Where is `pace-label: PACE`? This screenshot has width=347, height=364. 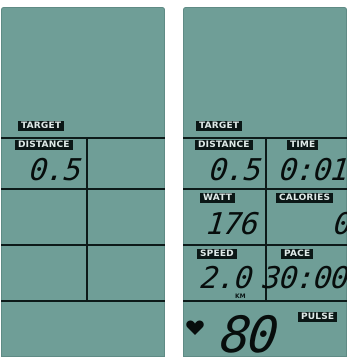
pace-label: PACE is located at coordinates (297, 254).